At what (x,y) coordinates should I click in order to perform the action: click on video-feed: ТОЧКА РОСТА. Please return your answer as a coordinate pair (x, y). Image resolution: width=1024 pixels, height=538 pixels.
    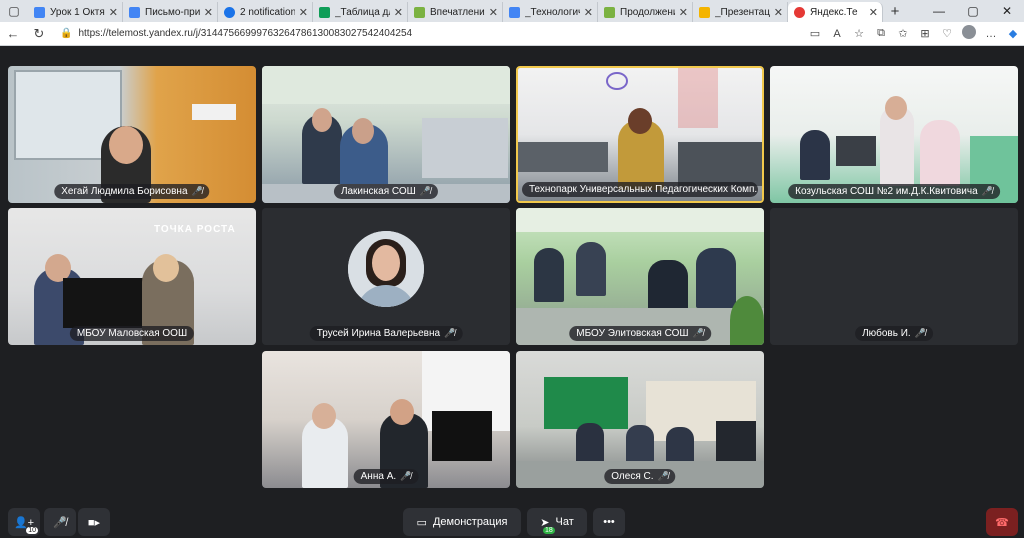
    Looking at the image, I should click on (132, 276).